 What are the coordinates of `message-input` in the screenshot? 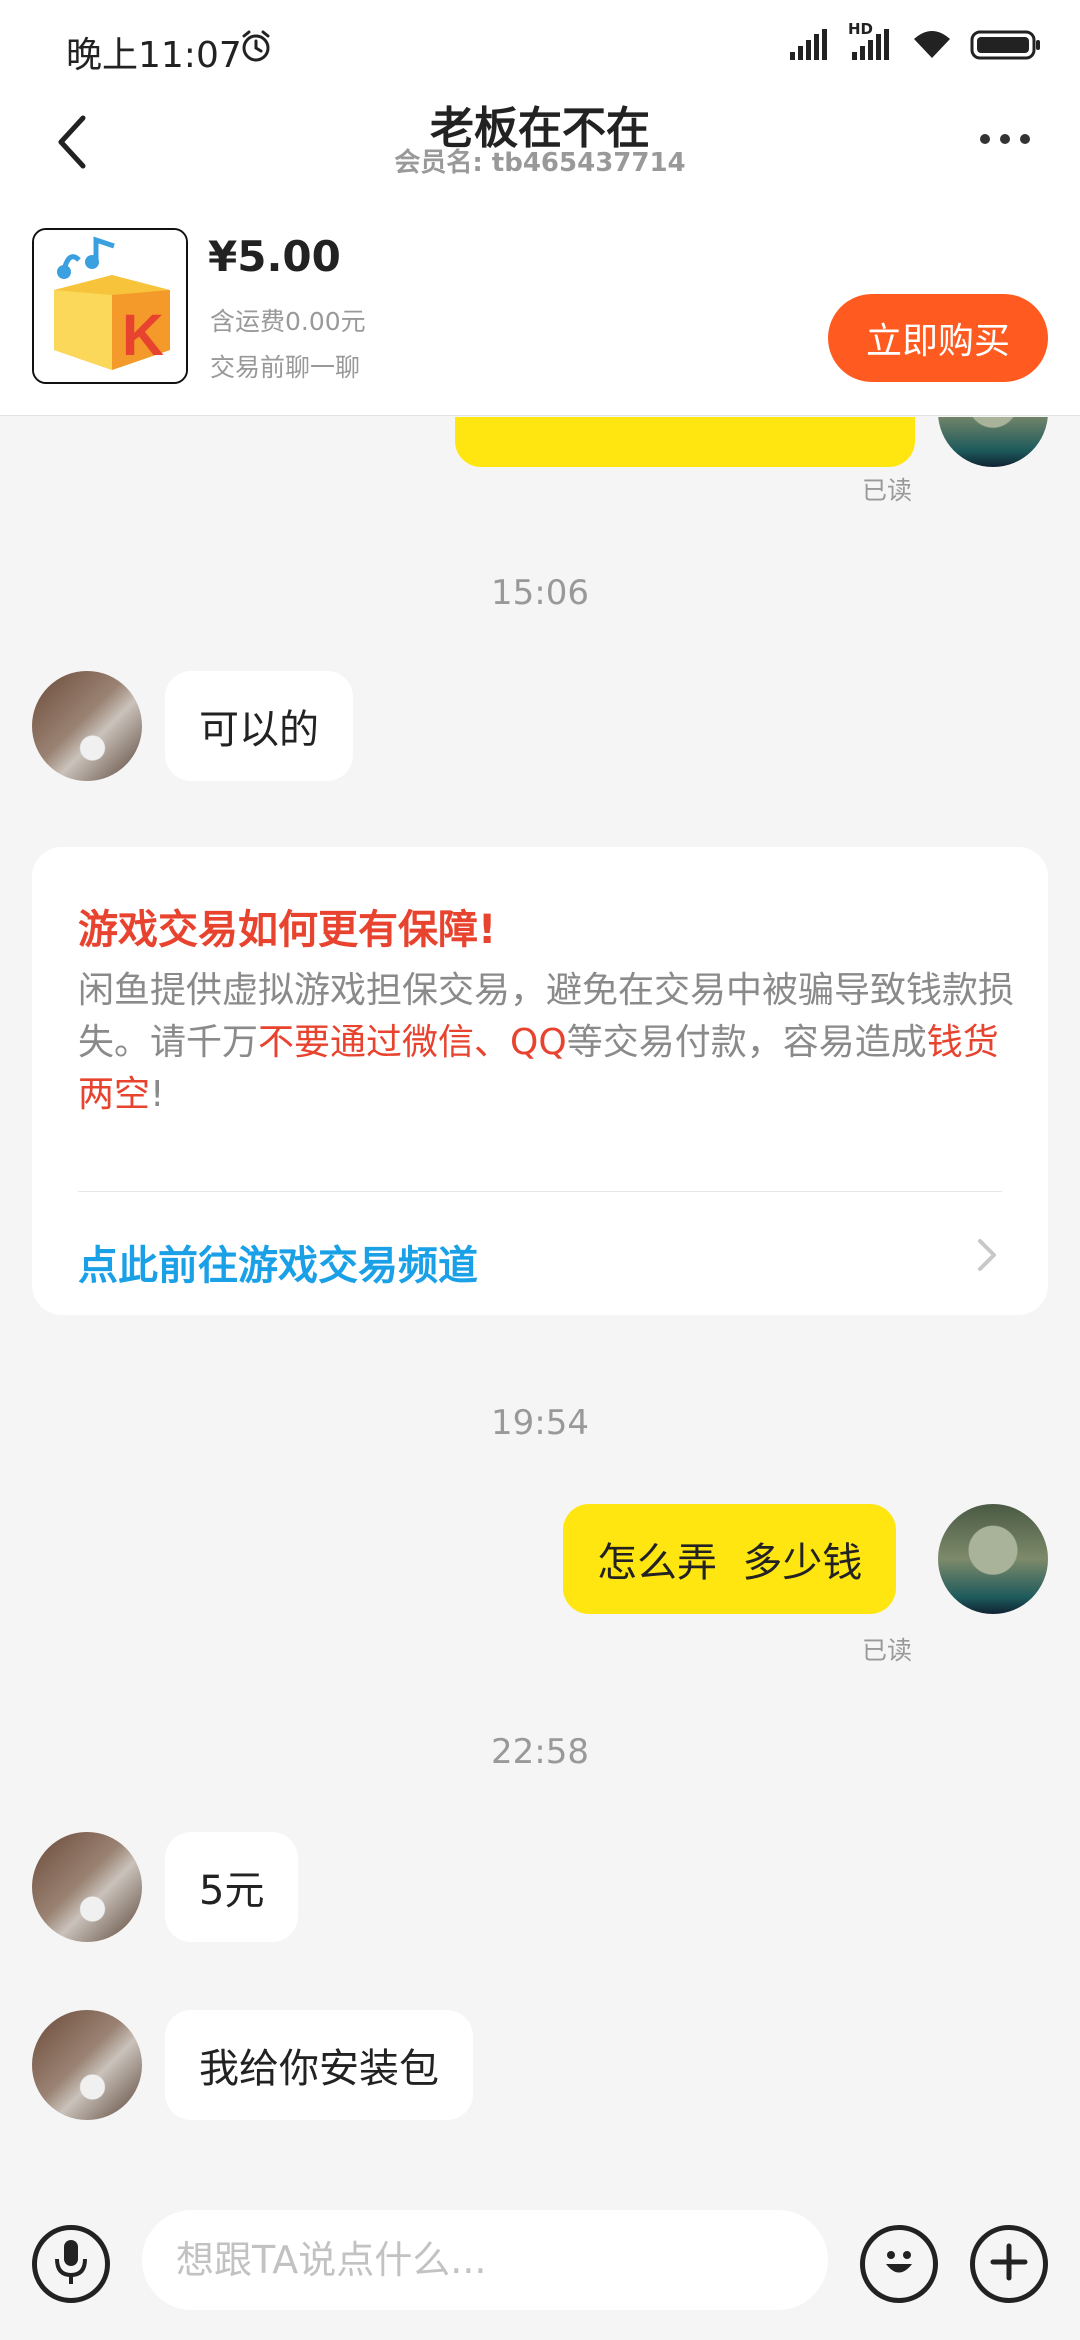 It's located at (485, 2260).